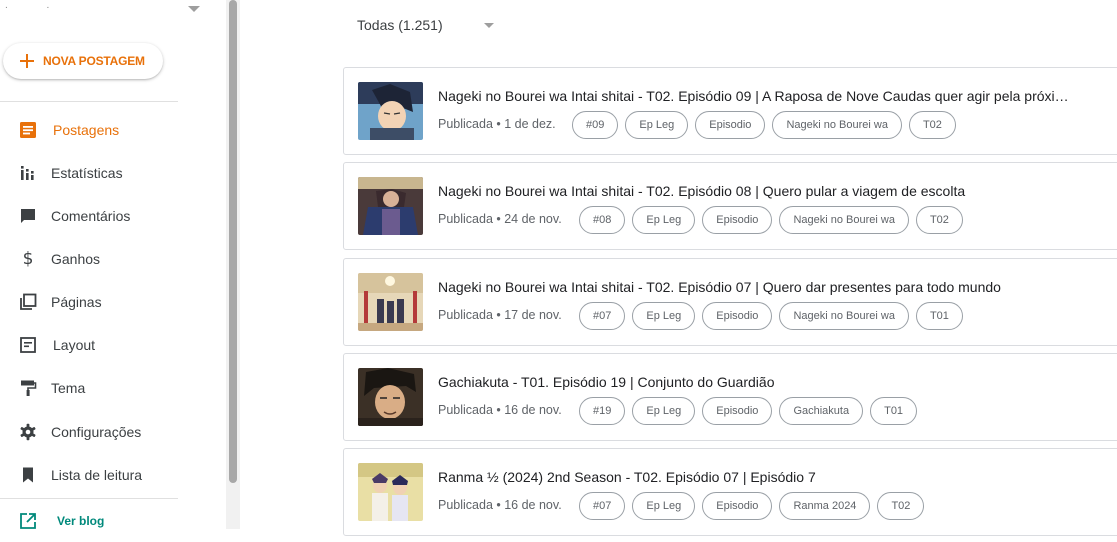  Describe the element at coordinates (76, 302) in the screenshot. I see `sidebar-item-label: Páginas` at that location.